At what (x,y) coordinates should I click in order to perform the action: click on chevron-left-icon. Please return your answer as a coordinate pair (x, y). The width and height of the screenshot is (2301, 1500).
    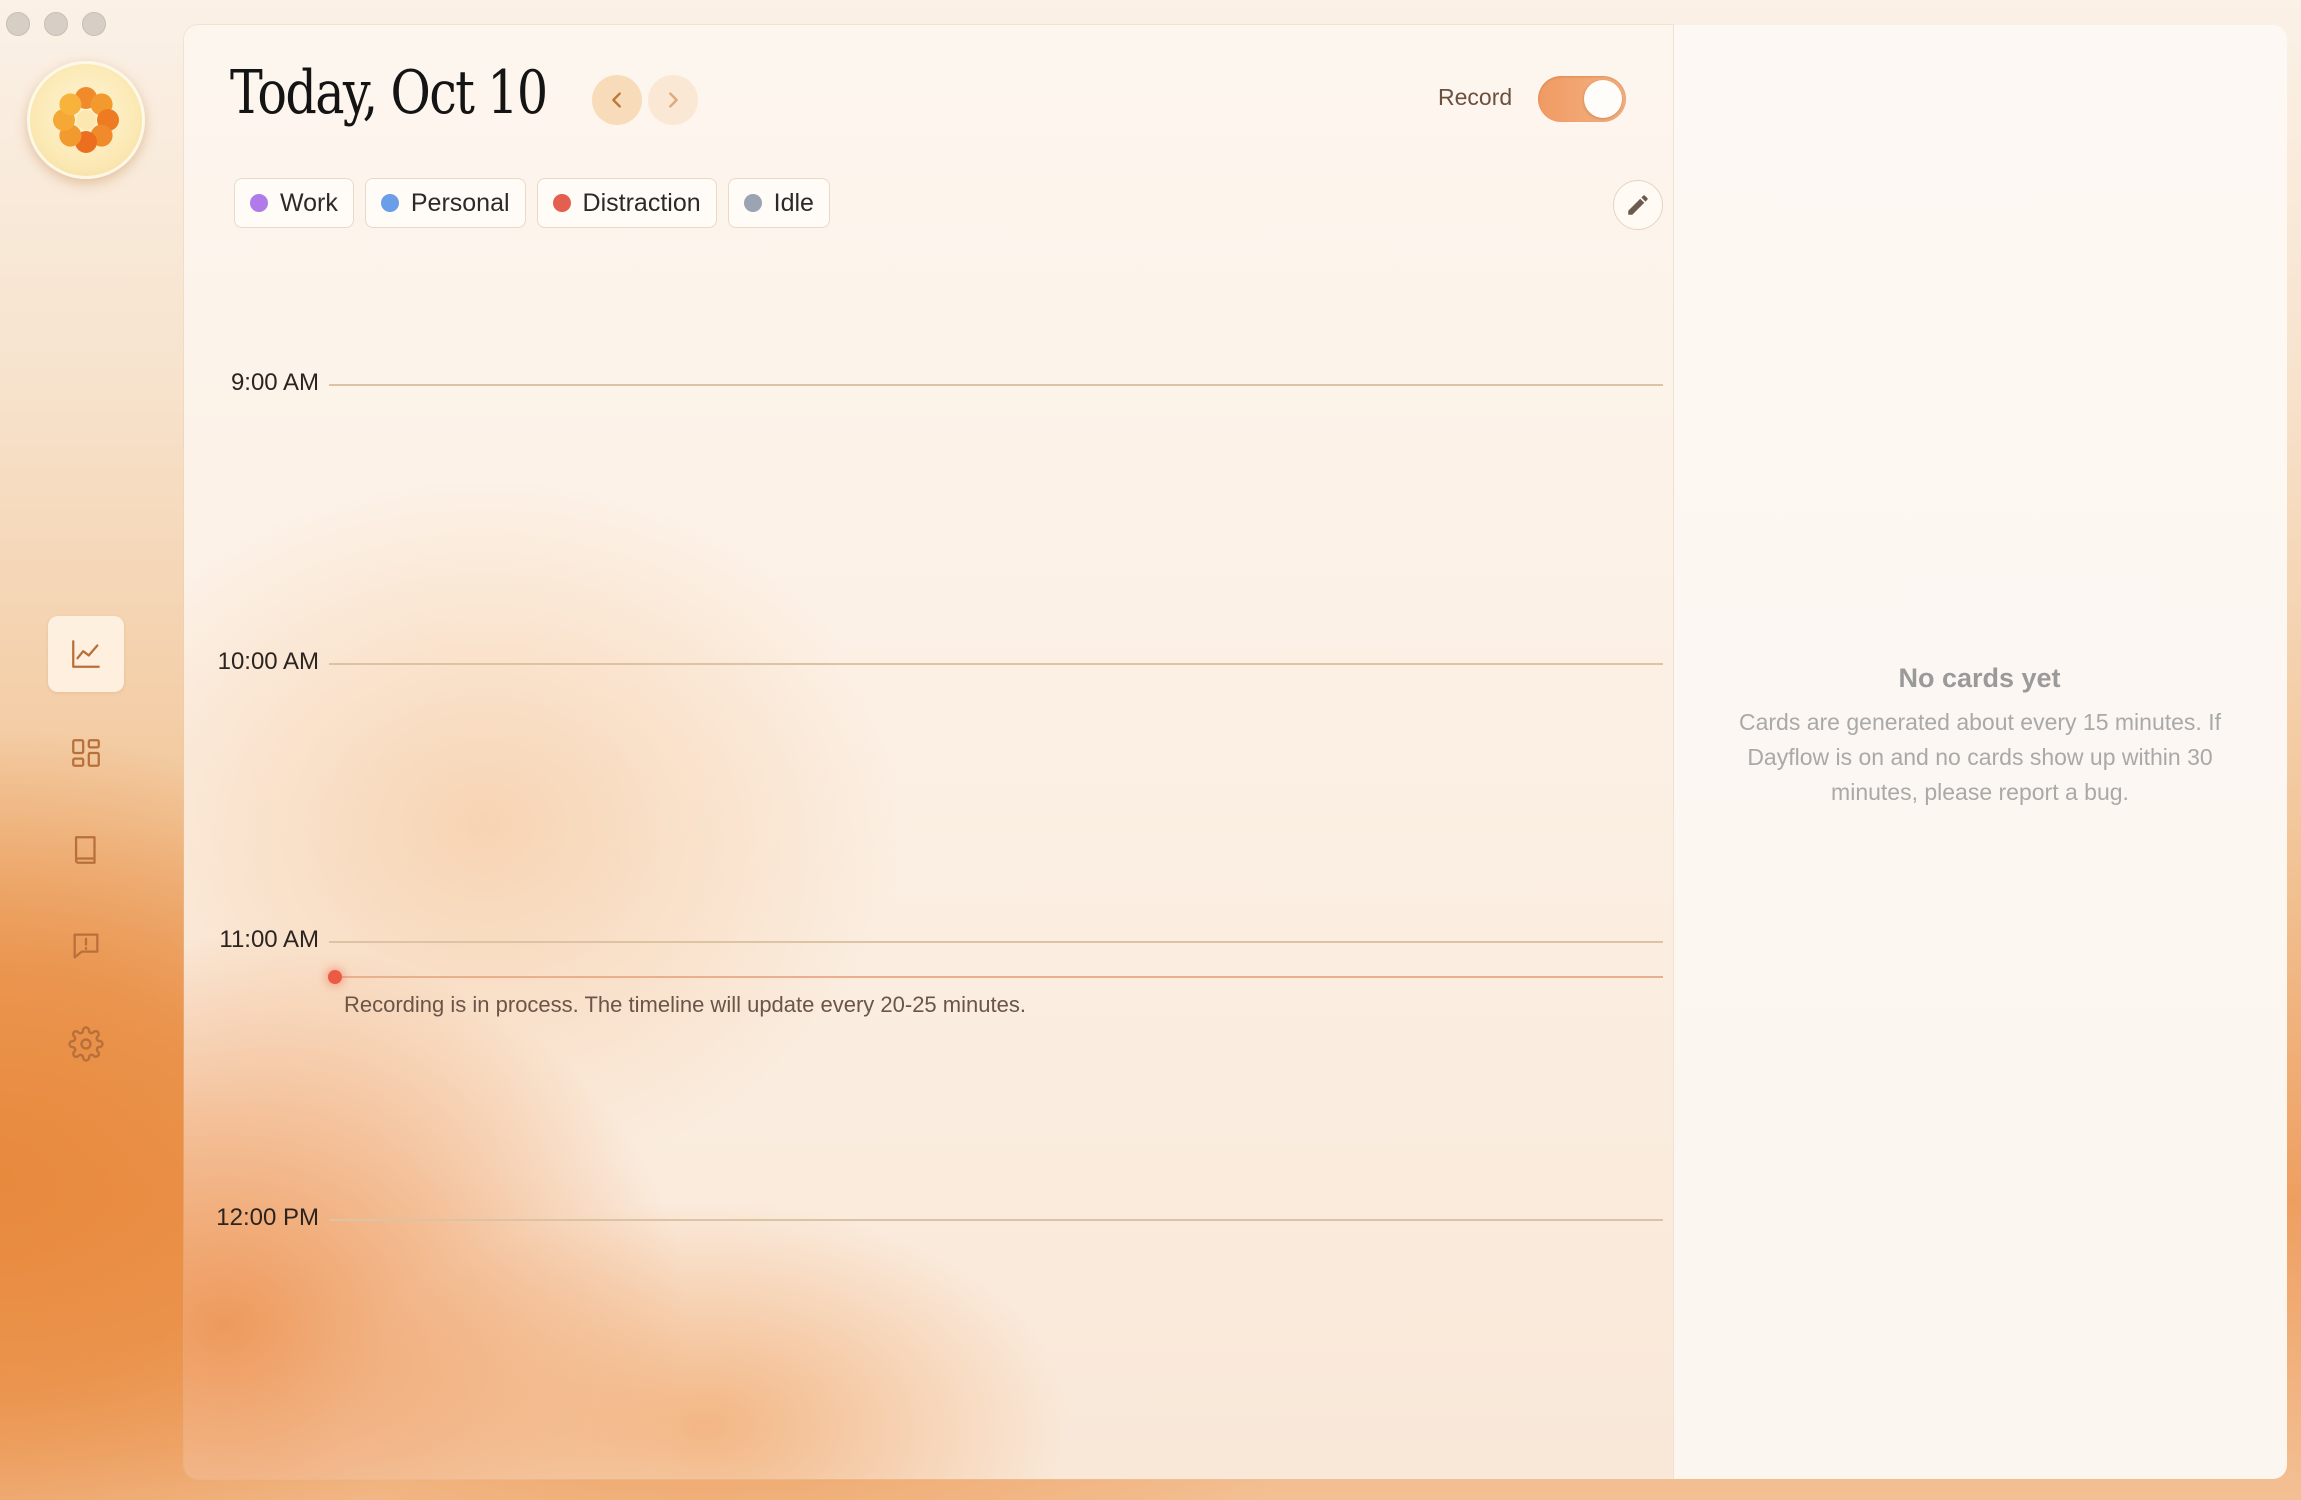
    Looking at the image, I should click on (616, 100).